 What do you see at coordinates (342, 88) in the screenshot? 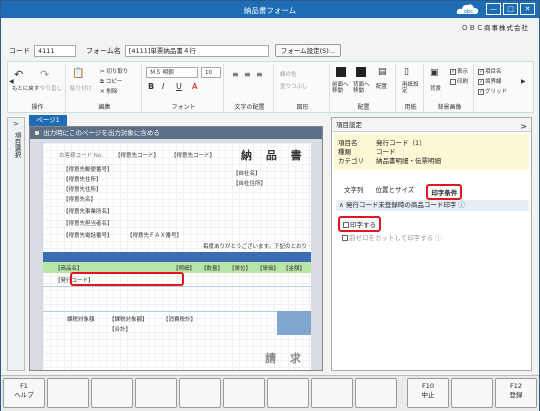
I see `bring-front-button: 前面へ移動` at bounding box center [342, 88].